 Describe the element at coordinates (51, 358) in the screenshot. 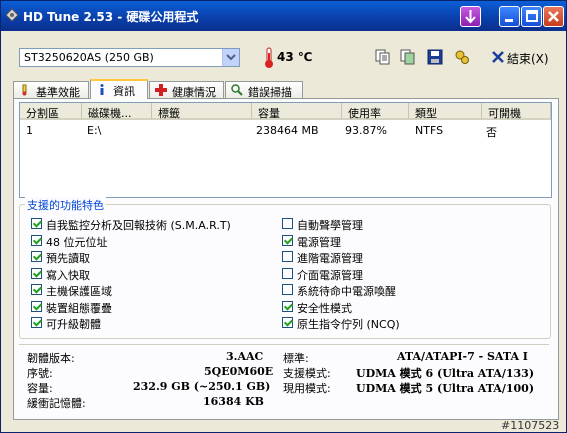

I see `firmware-label: 韌體版本:` at that location.